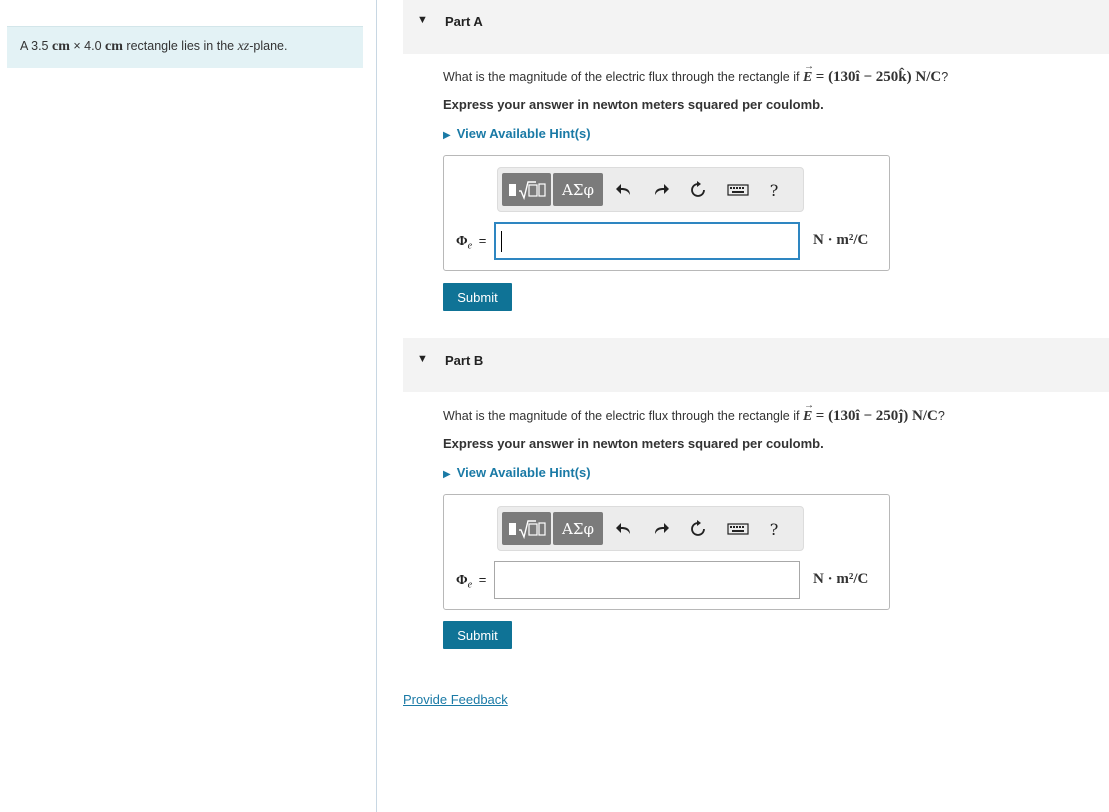  I want to click on part-b-answer-box: ΑΣφ ? Φe = N · m²/C, so click(666, 552).